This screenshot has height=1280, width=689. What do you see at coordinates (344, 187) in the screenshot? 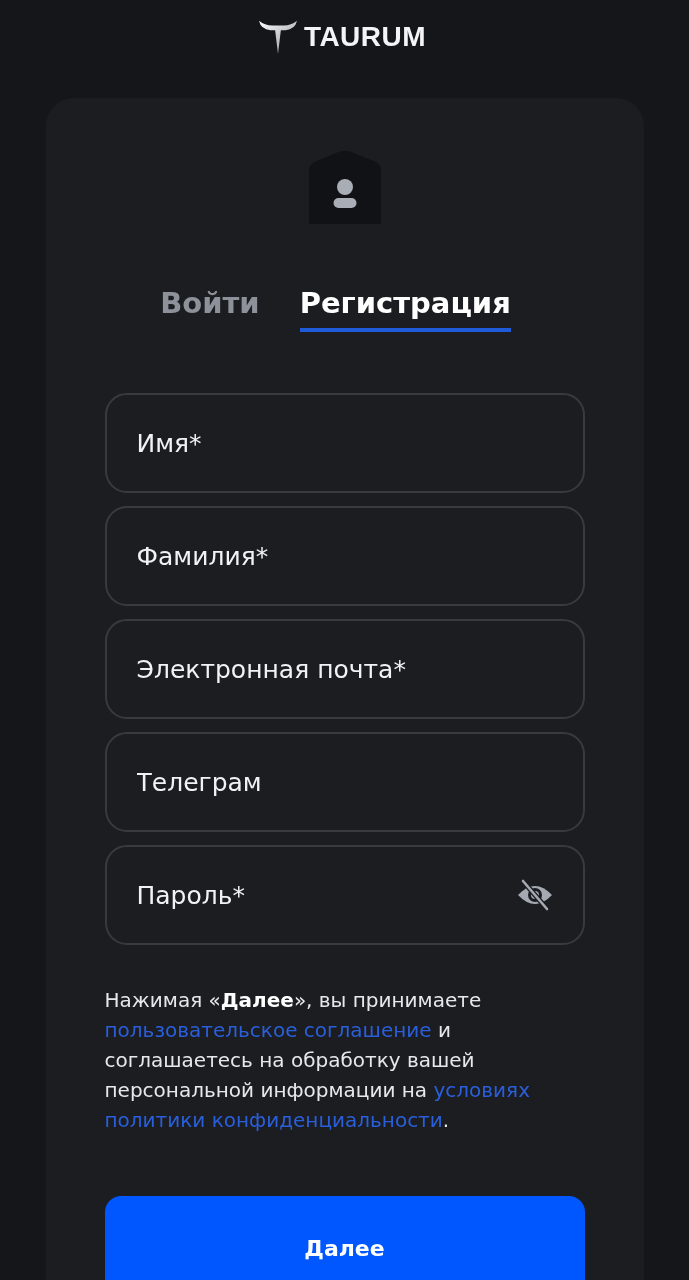
I see `user-icon` at bounding box center [344, 187].